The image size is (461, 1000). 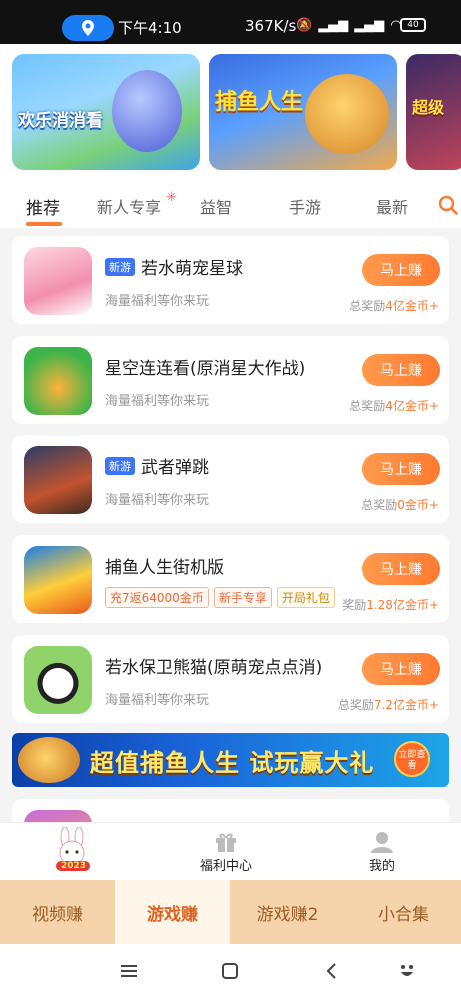 What do you see at coordinates (333, 25) in the screenshot?
I see `signal-icon: ▂▄▆` at bounding box center [333, 25].